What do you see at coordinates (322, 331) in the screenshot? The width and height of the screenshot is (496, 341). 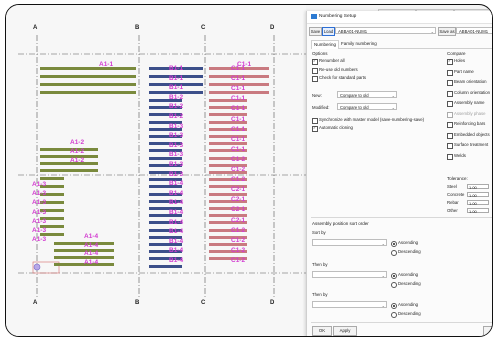 I see `ok-button: OK` at bounding box center [322, 331].